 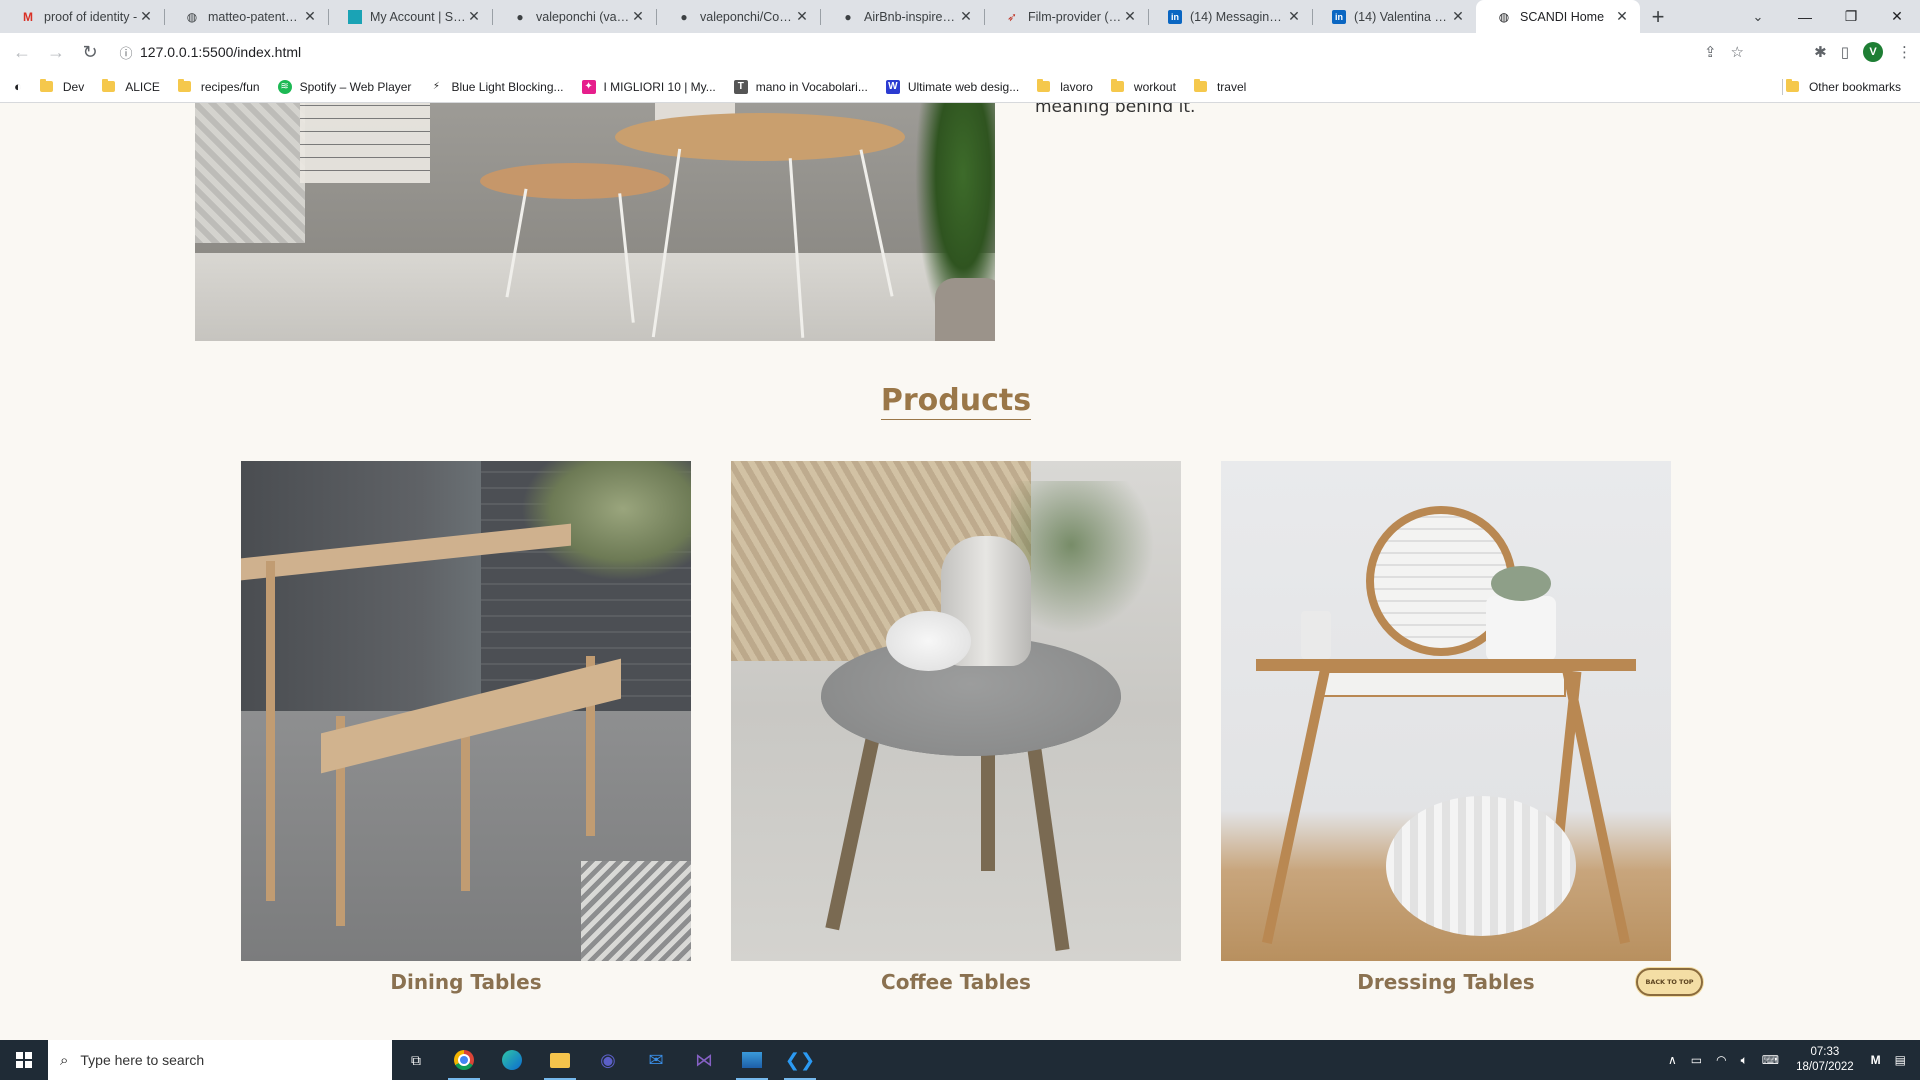 What do you see at coordinates (1758, 16) in the screenshot?
I see `tab-search-icon: ⌄` at bounding box center [1758, 16].